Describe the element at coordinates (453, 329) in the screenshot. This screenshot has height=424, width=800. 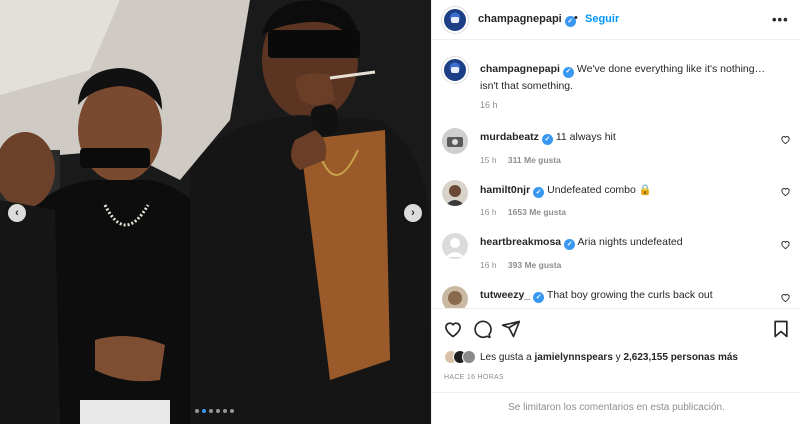
I see `like-heart-icon` at that location.